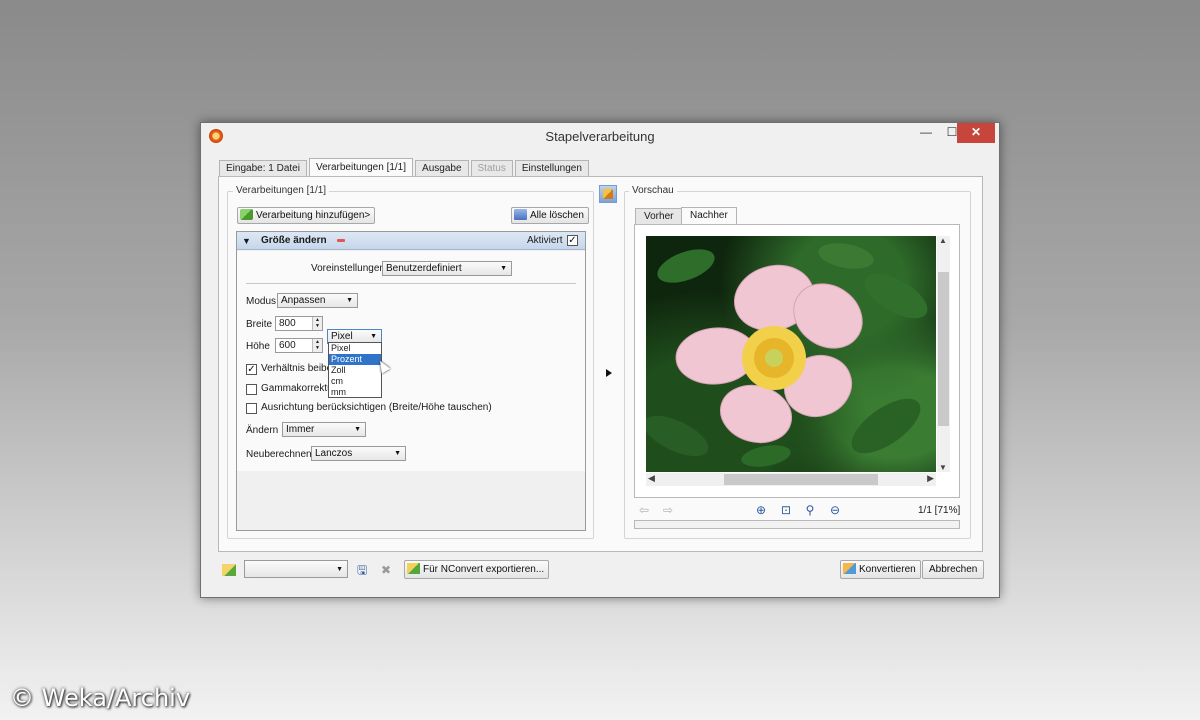  I want to click on resize-panel-title: Größe ändern, so click(294, 240).